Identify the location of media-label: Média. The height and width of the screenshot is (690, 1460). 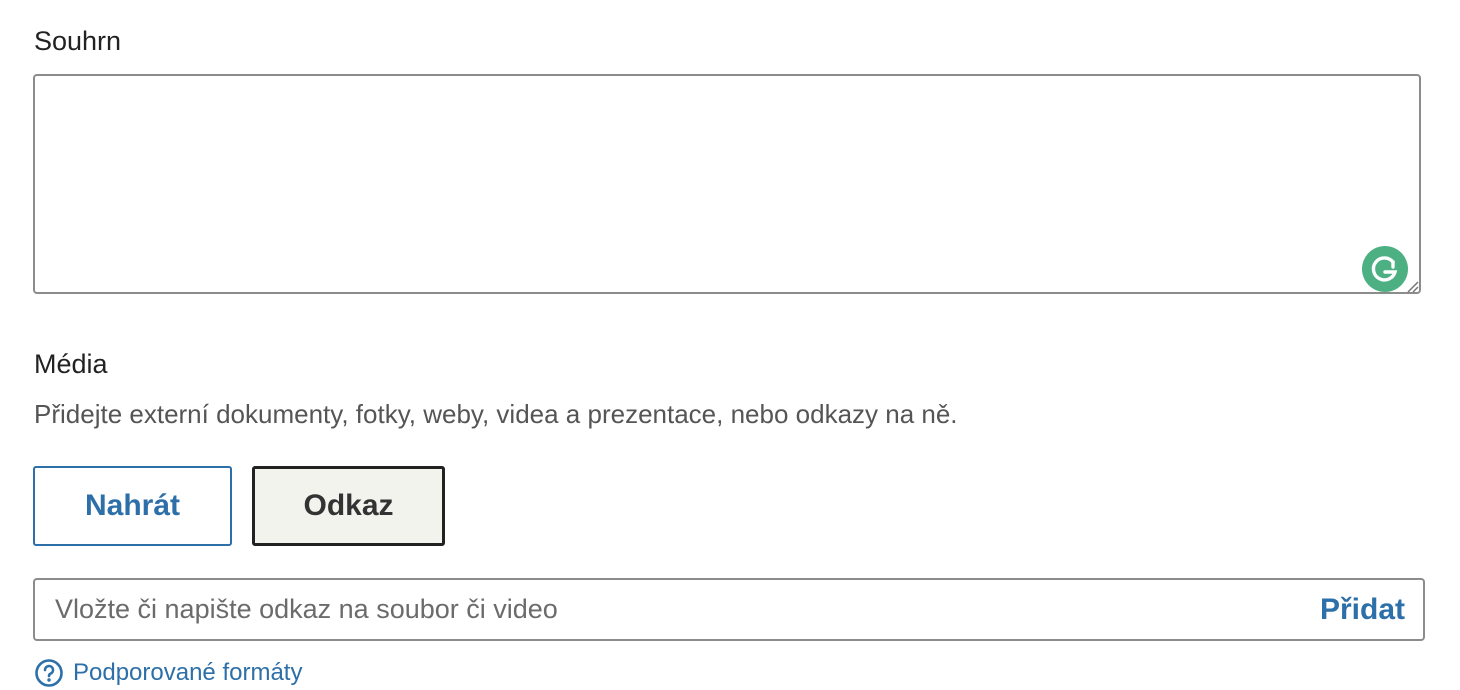
(71, 364).